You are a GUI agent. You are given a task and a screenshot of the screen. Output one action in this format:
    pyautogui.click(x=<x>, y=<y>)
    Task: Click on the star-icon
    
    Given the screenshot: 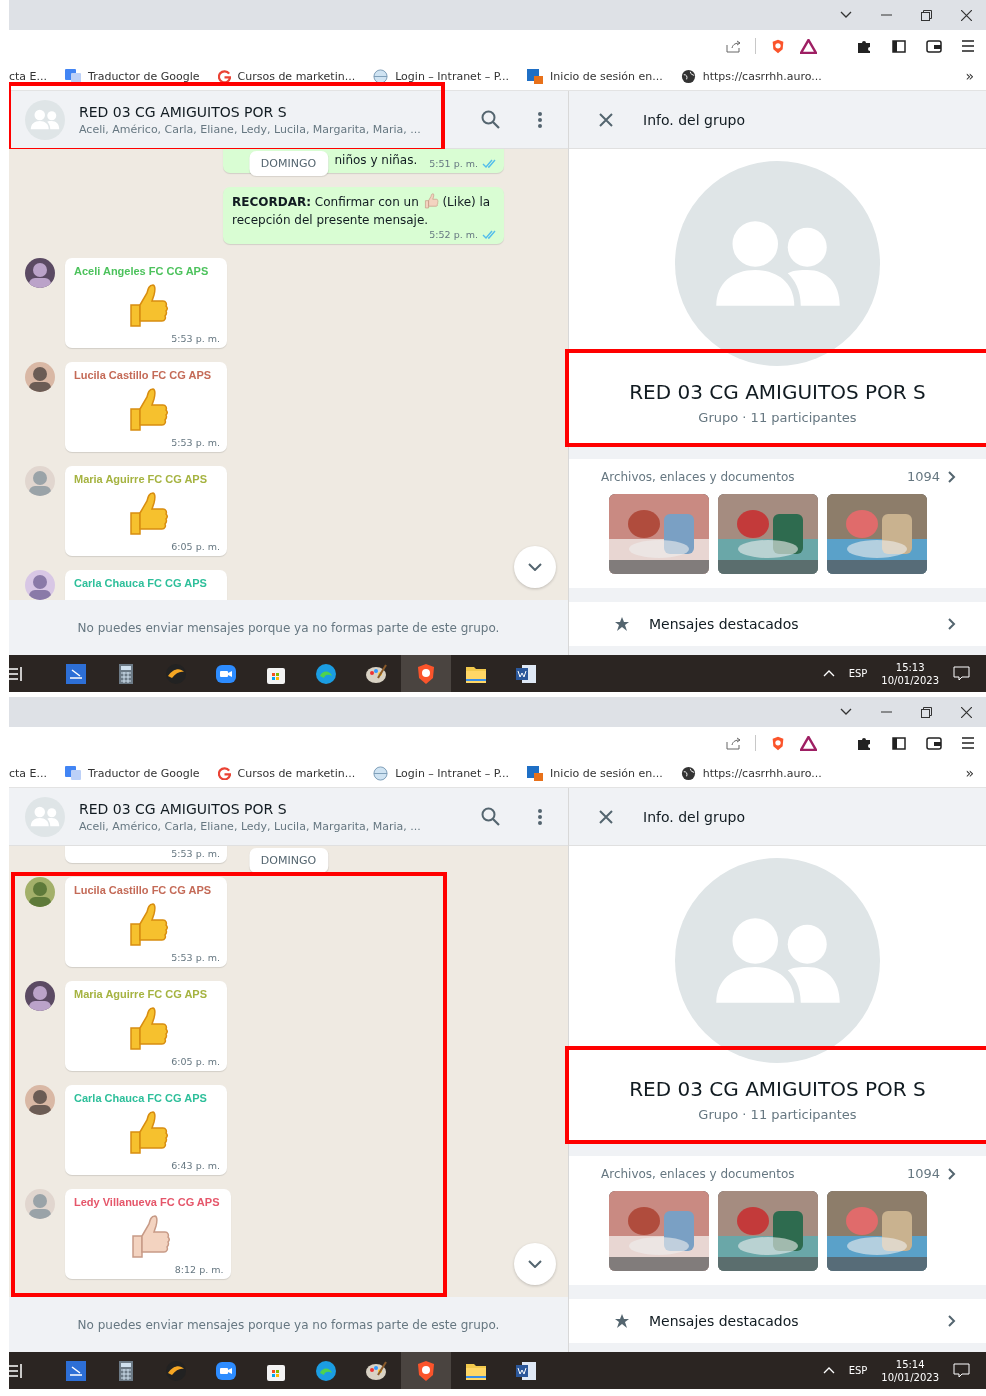 What is the action you would take?
    pyautogui.click(x=622, y=624)
    